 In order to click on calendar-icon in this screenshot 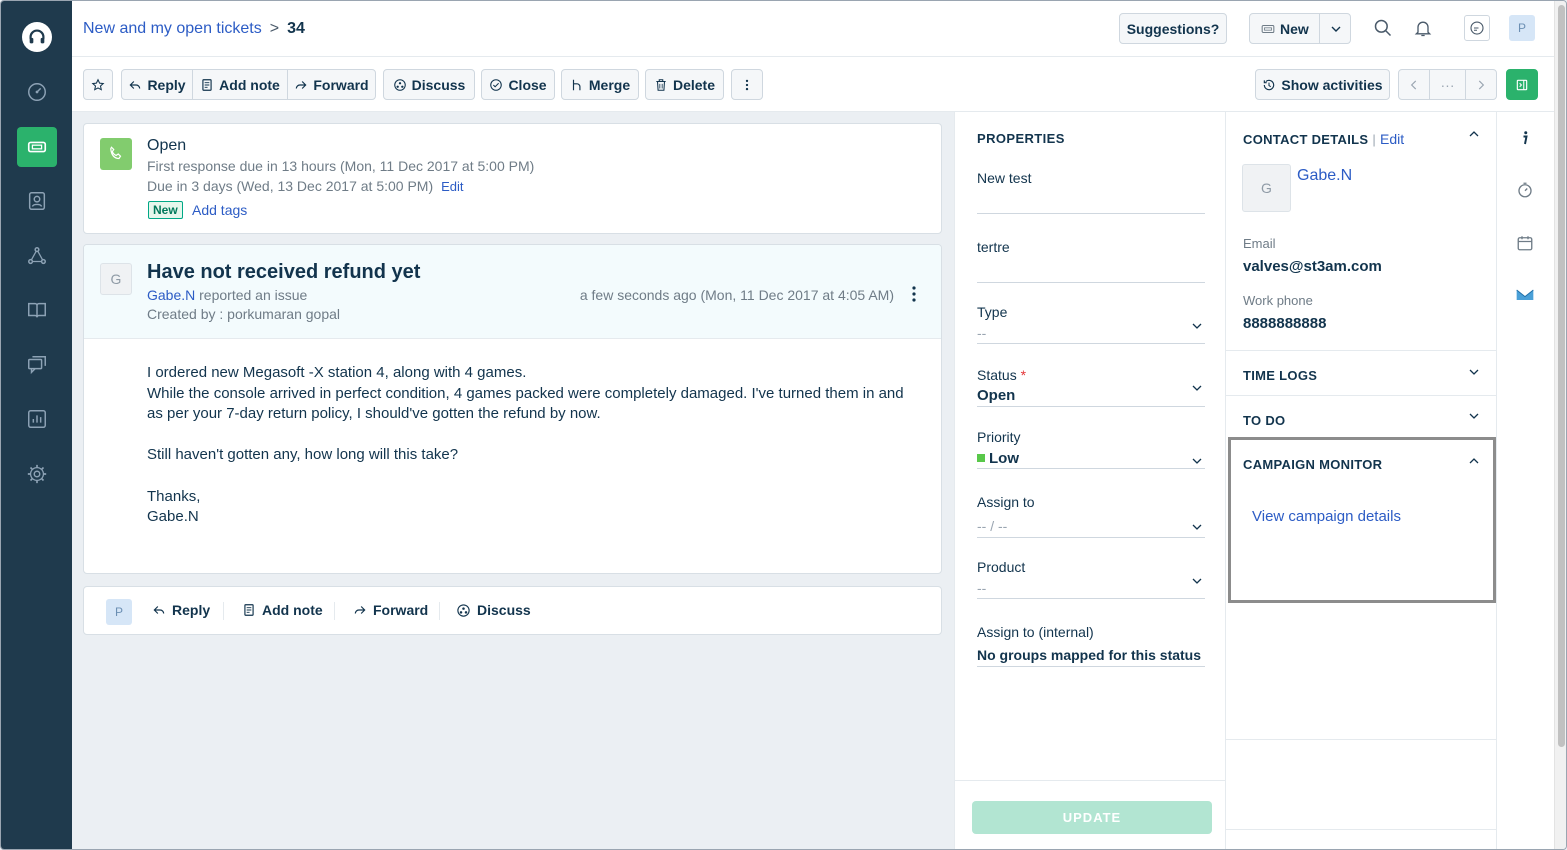, I will do `click(1525, 243)`.